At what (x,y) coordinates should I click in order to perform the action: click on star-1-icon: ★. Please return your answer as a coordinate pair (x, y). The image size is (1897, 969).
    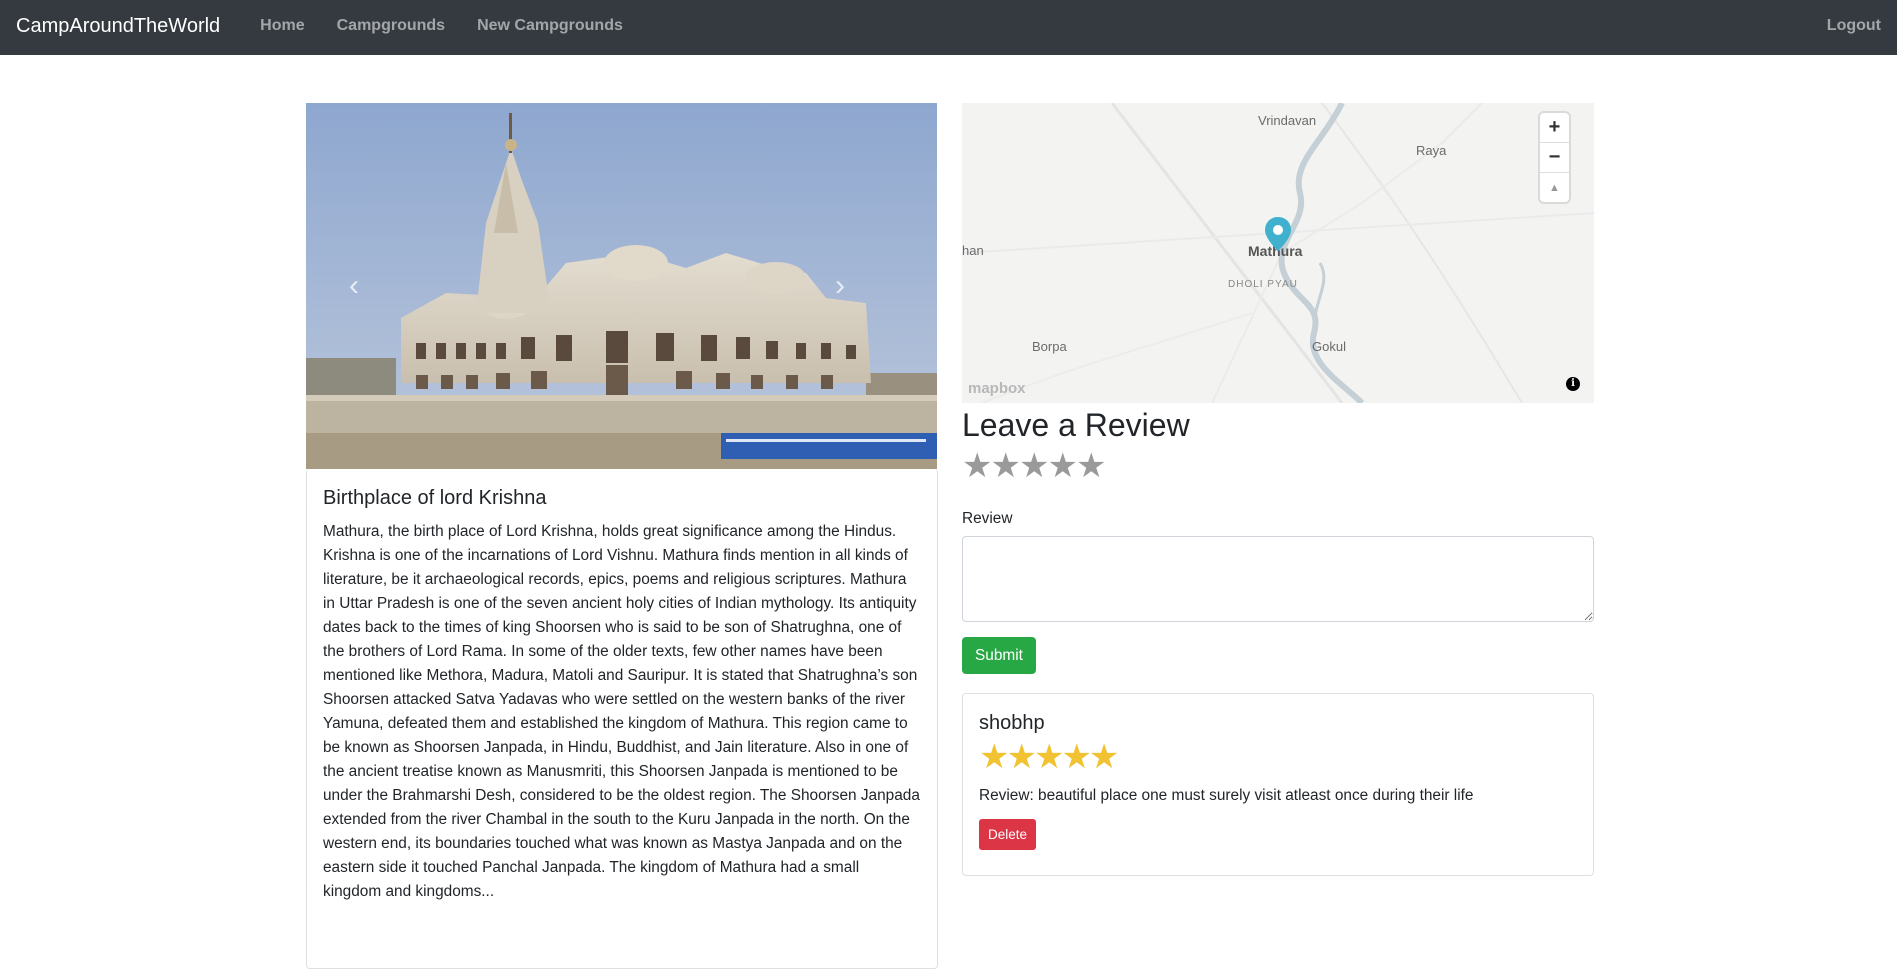
    Looking at the image, I should click on (977, 466).